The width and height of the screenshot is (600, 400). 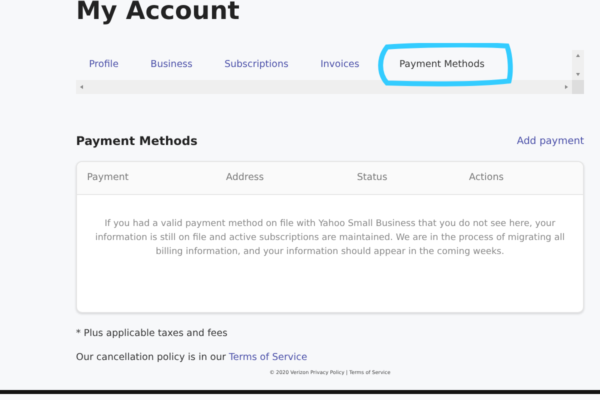 I want to click on taxes-note: * Plus applicable taxes and fees, so click(x=152, y=334).